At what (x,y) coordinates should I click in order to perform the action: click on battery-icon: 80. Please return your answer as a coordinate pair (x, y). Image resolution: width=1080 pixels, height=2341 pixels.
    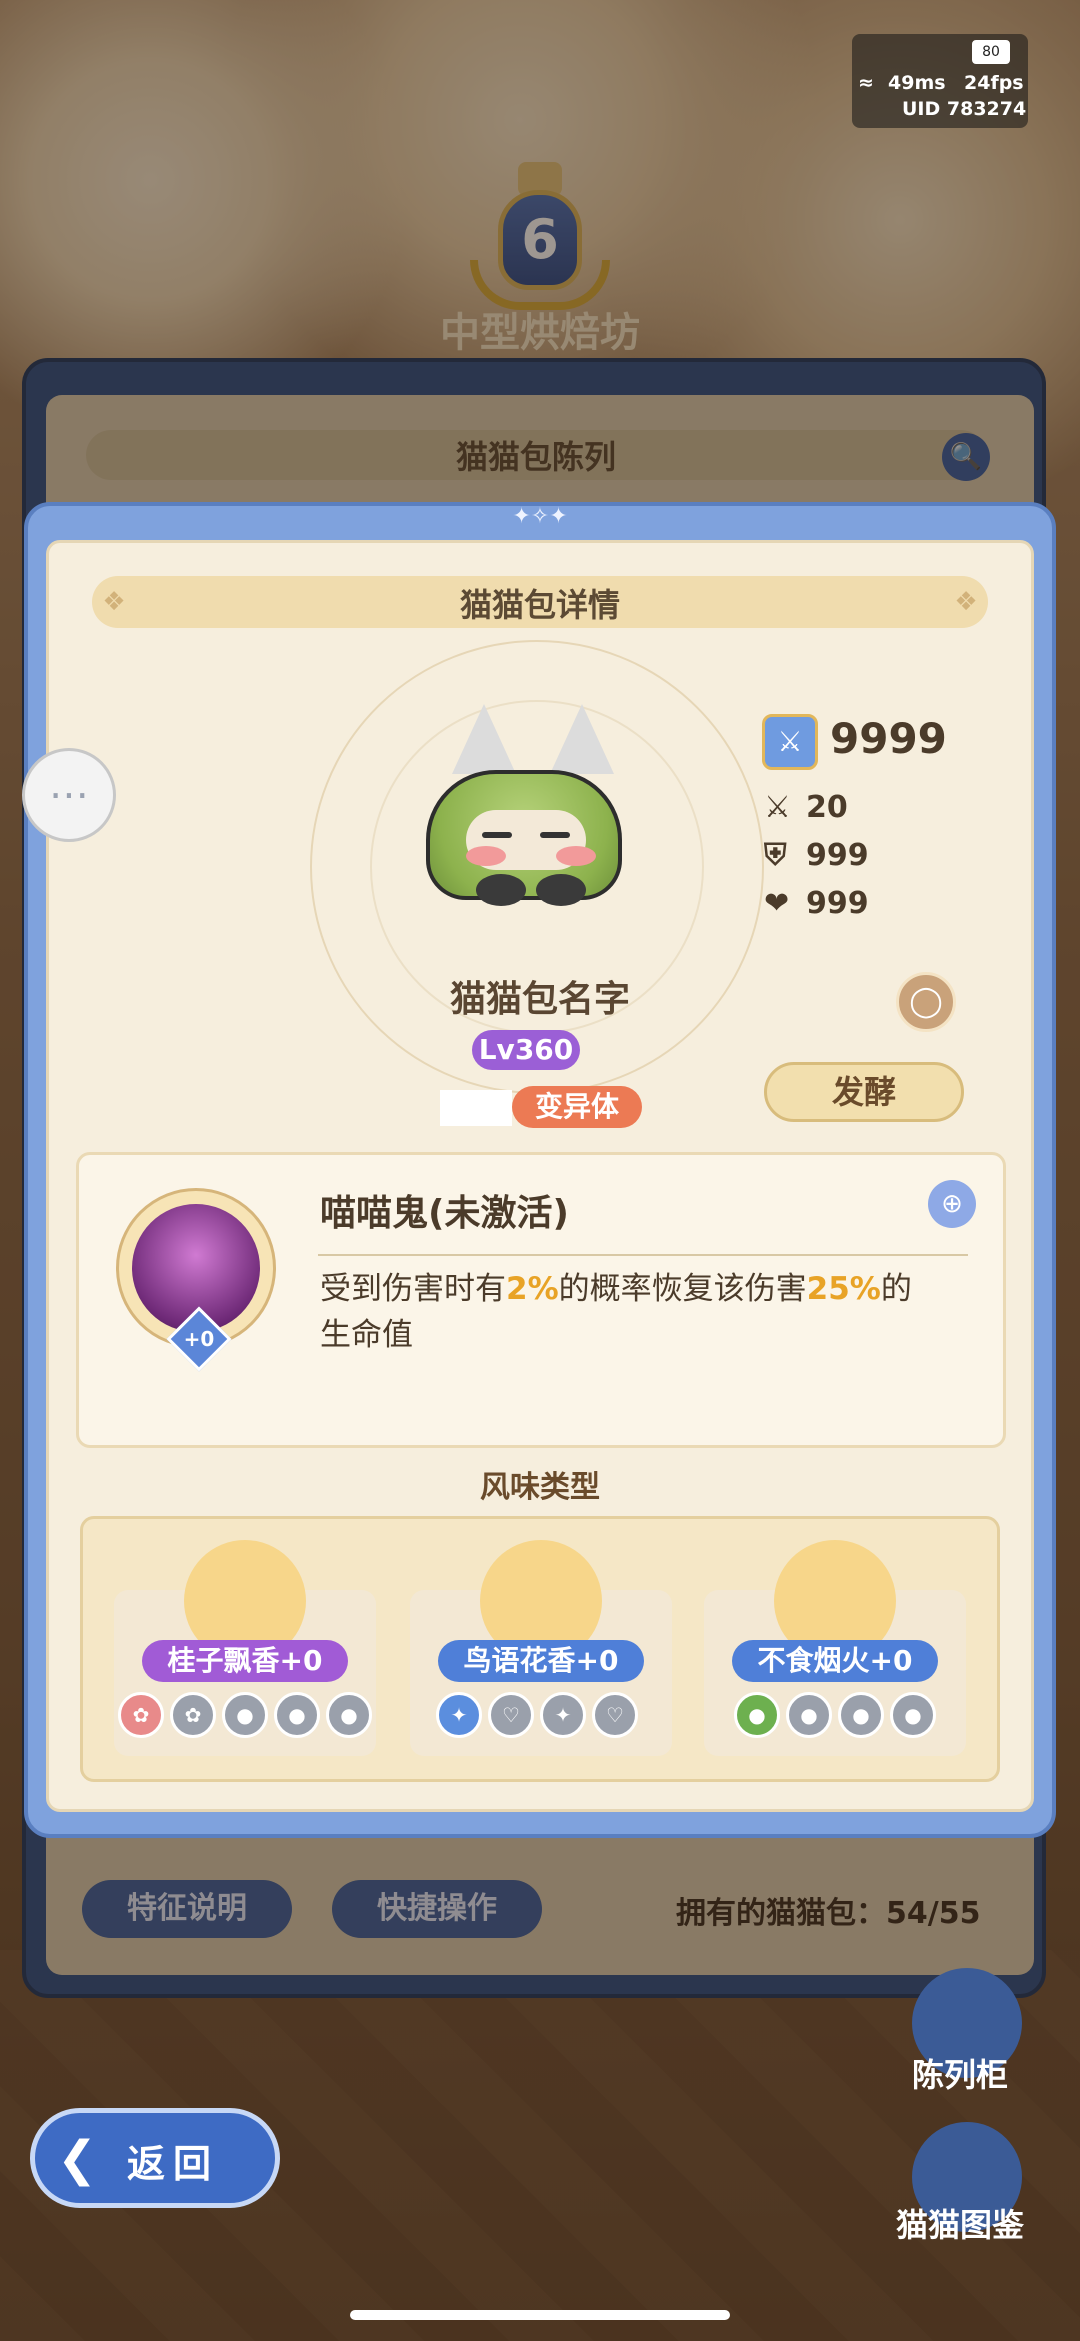
    Looking at the image, I should click on (991, 52).